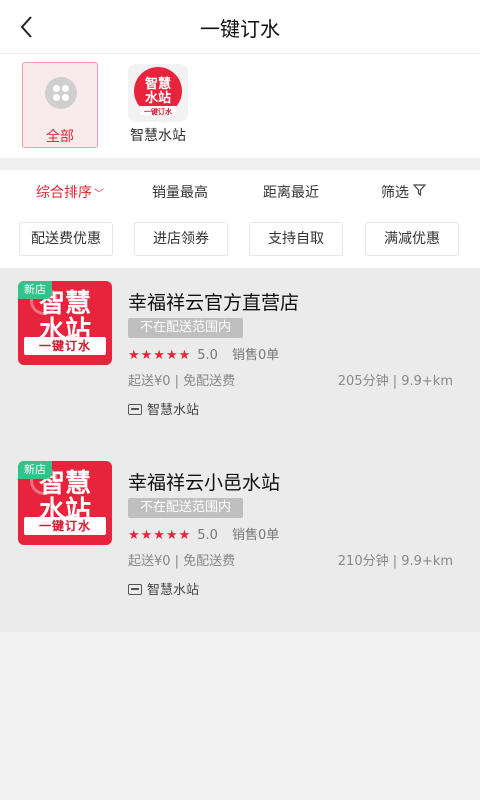 Image resolution: width=480 pixels, height=800 pixels. Describe the element at coordinates (240, 106) in the screenshot. I see `category-bar: 全部 智慧 水站 一键订水 智慧水站` at that location.